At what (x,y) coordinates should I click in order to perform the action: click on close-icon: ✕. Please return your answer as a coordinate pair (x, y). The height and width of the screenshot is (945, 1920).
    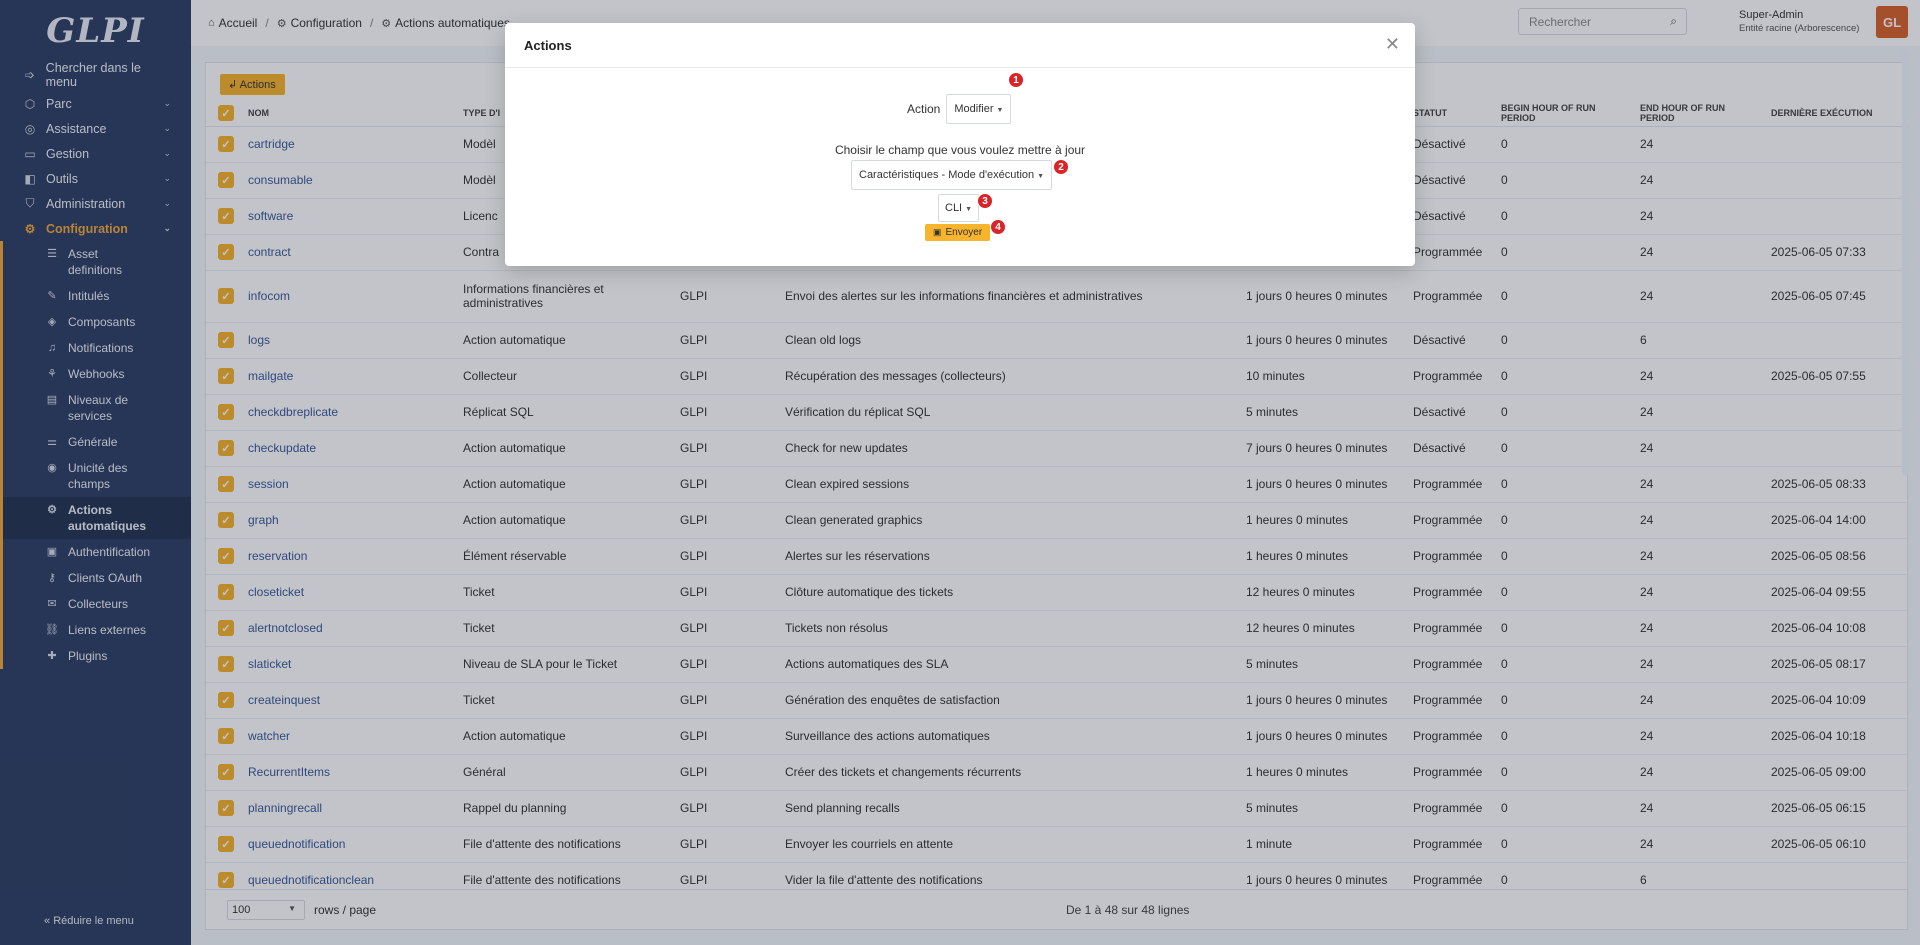
    Looking at the image, I should click on (1392, 44).